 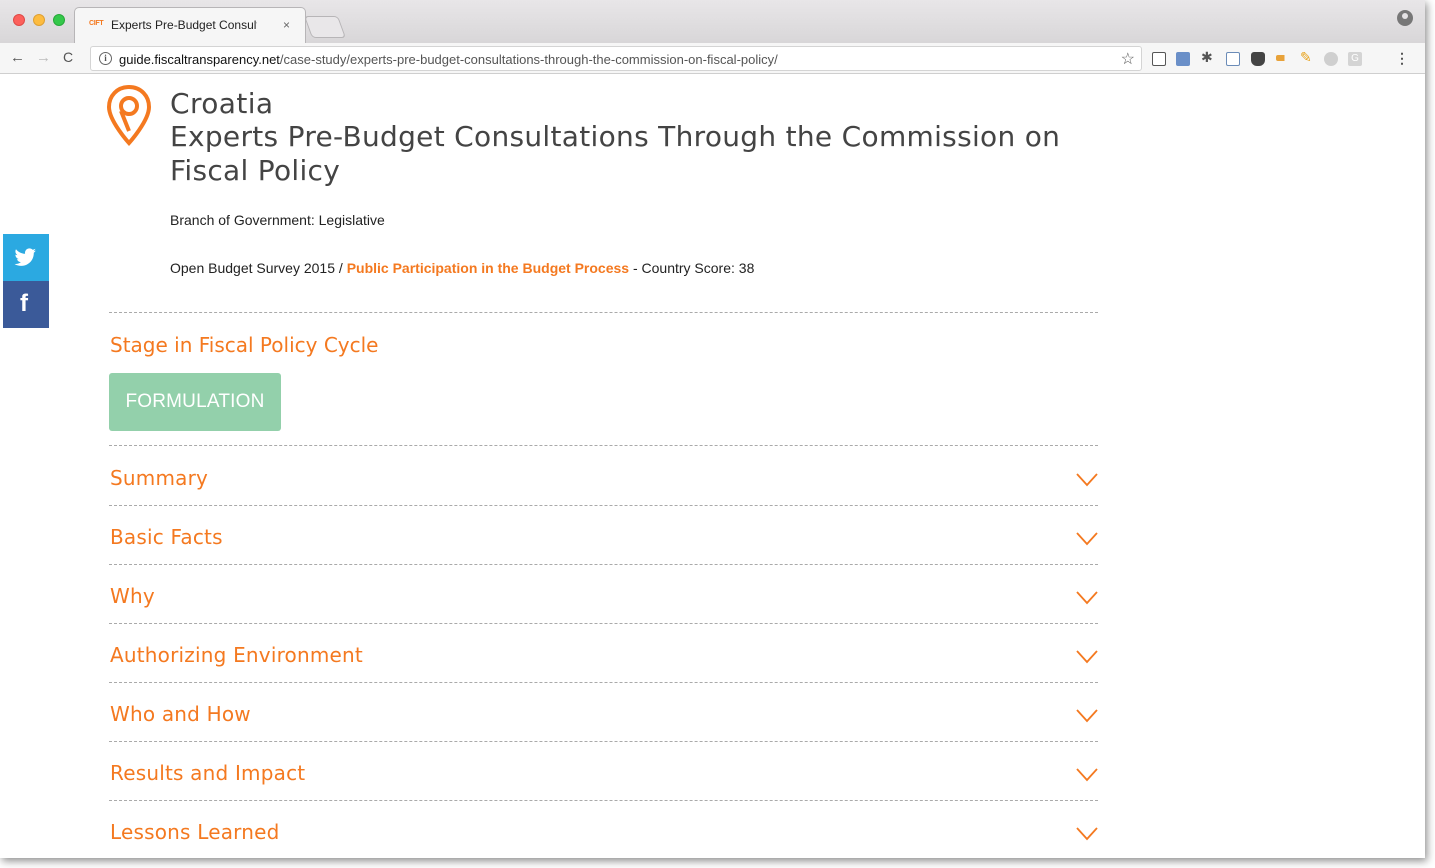 I want to click on new-tab-button, so click(x=325, y=27).